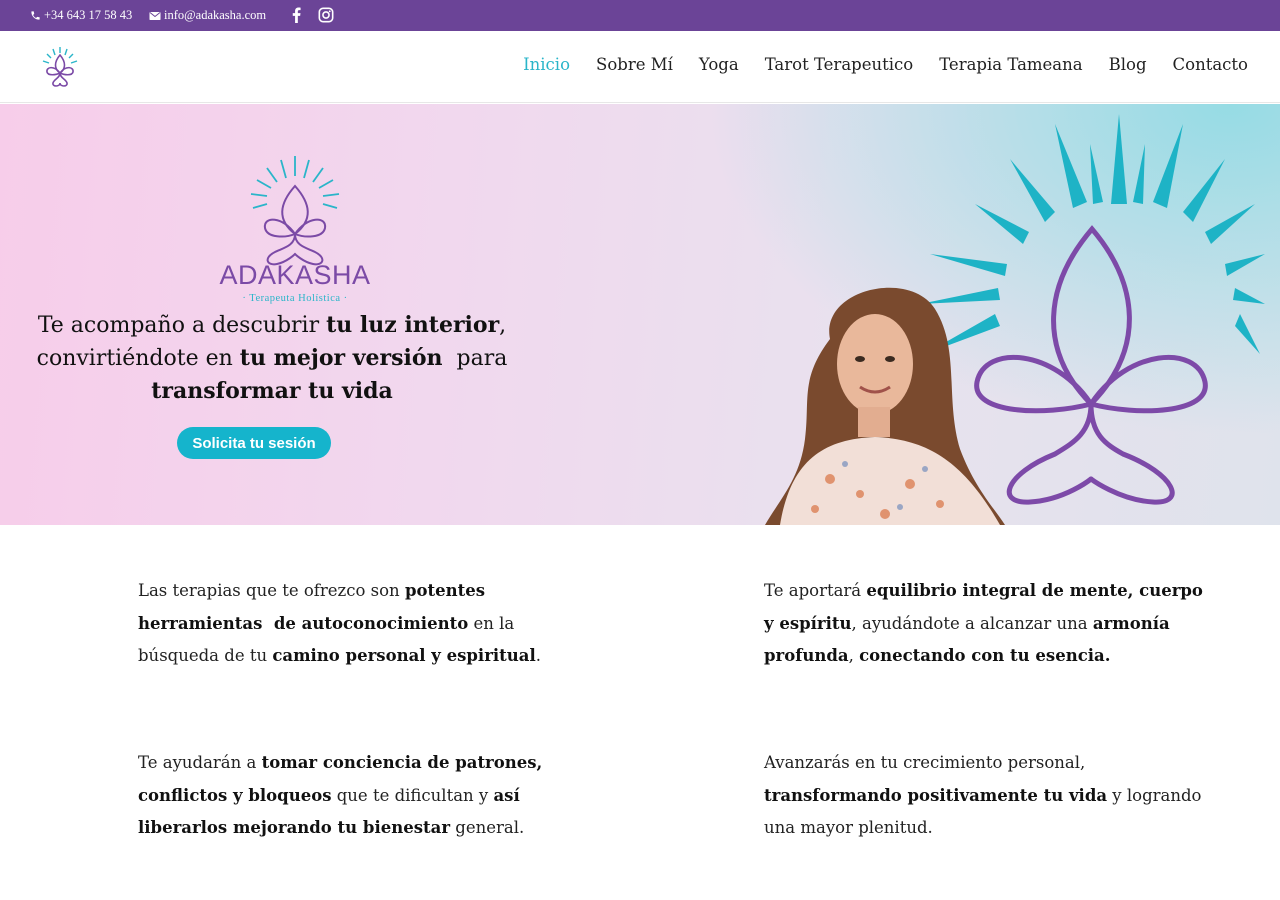  I want to click on nav-item-yoga: Yoga, so click(719, 64).